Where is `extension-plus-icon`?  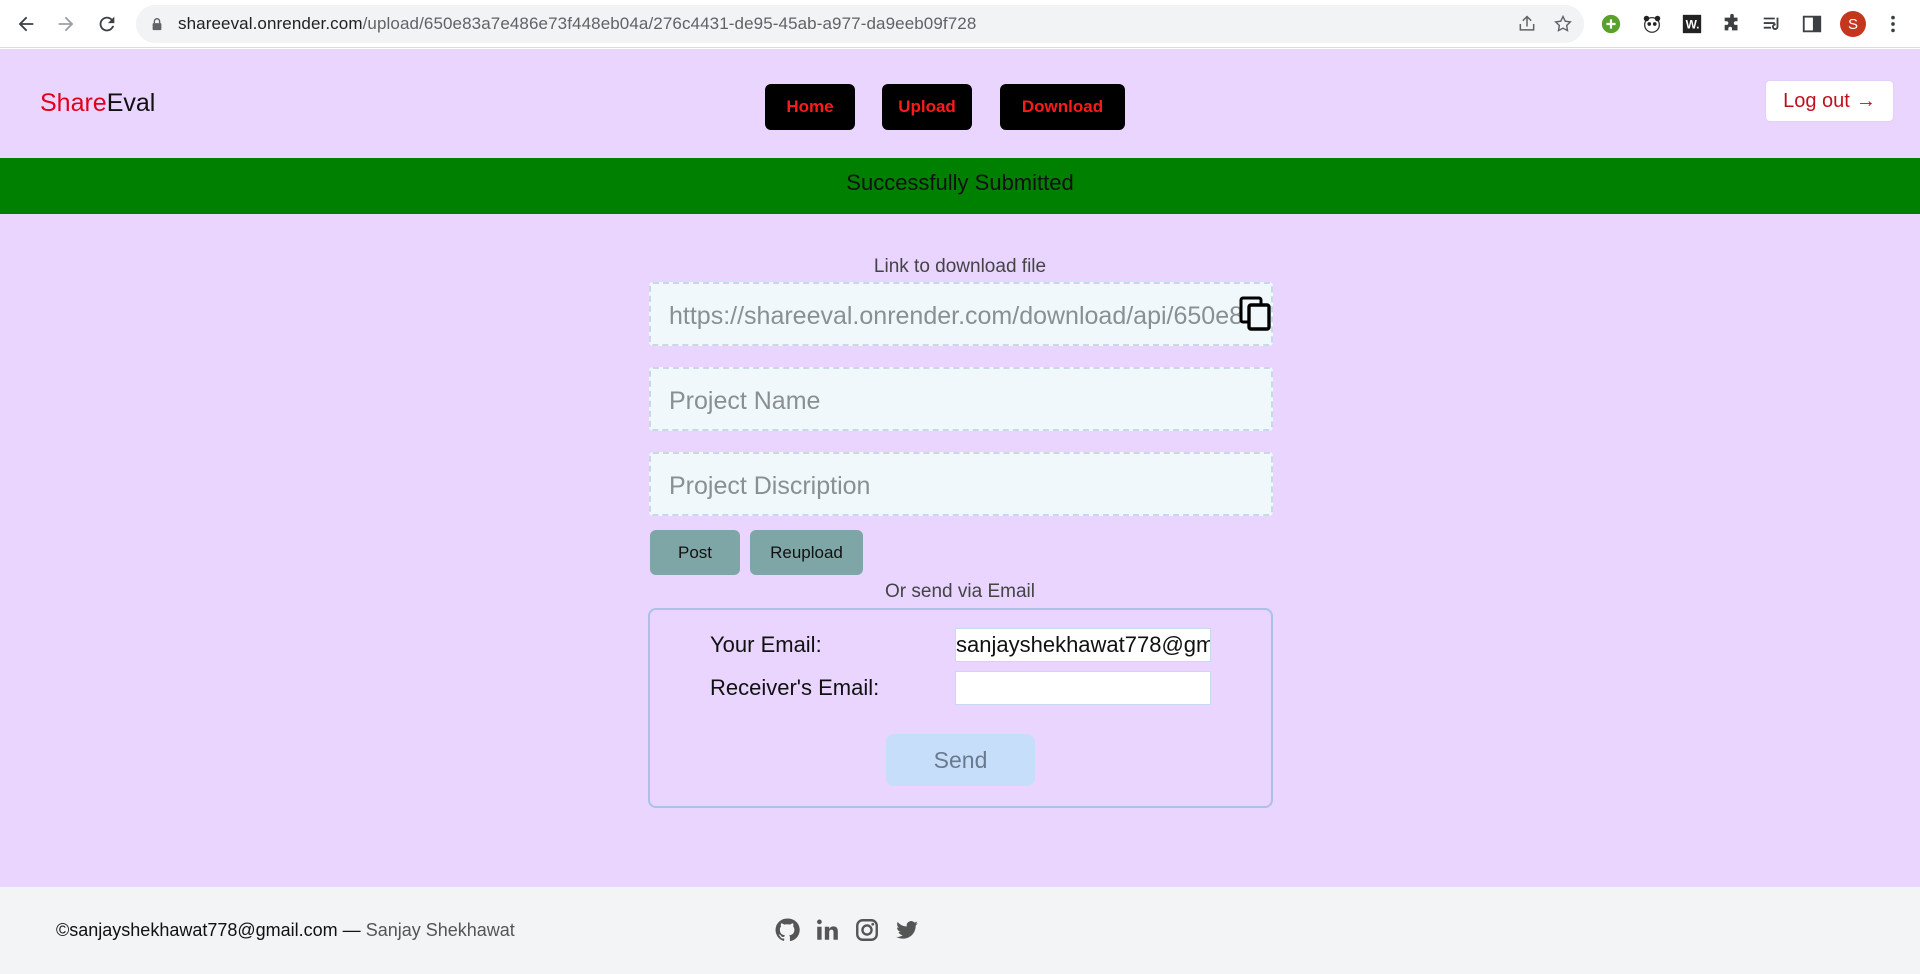
extension-plus-icon is located at coordinates (1611, 24).